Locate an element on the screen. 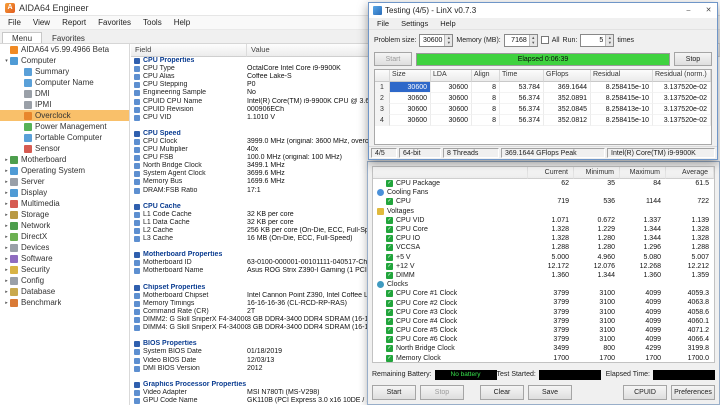 The height and width of the screenshot is (405, 720). memory-value: 7168 is located at coordinates (517, 40).